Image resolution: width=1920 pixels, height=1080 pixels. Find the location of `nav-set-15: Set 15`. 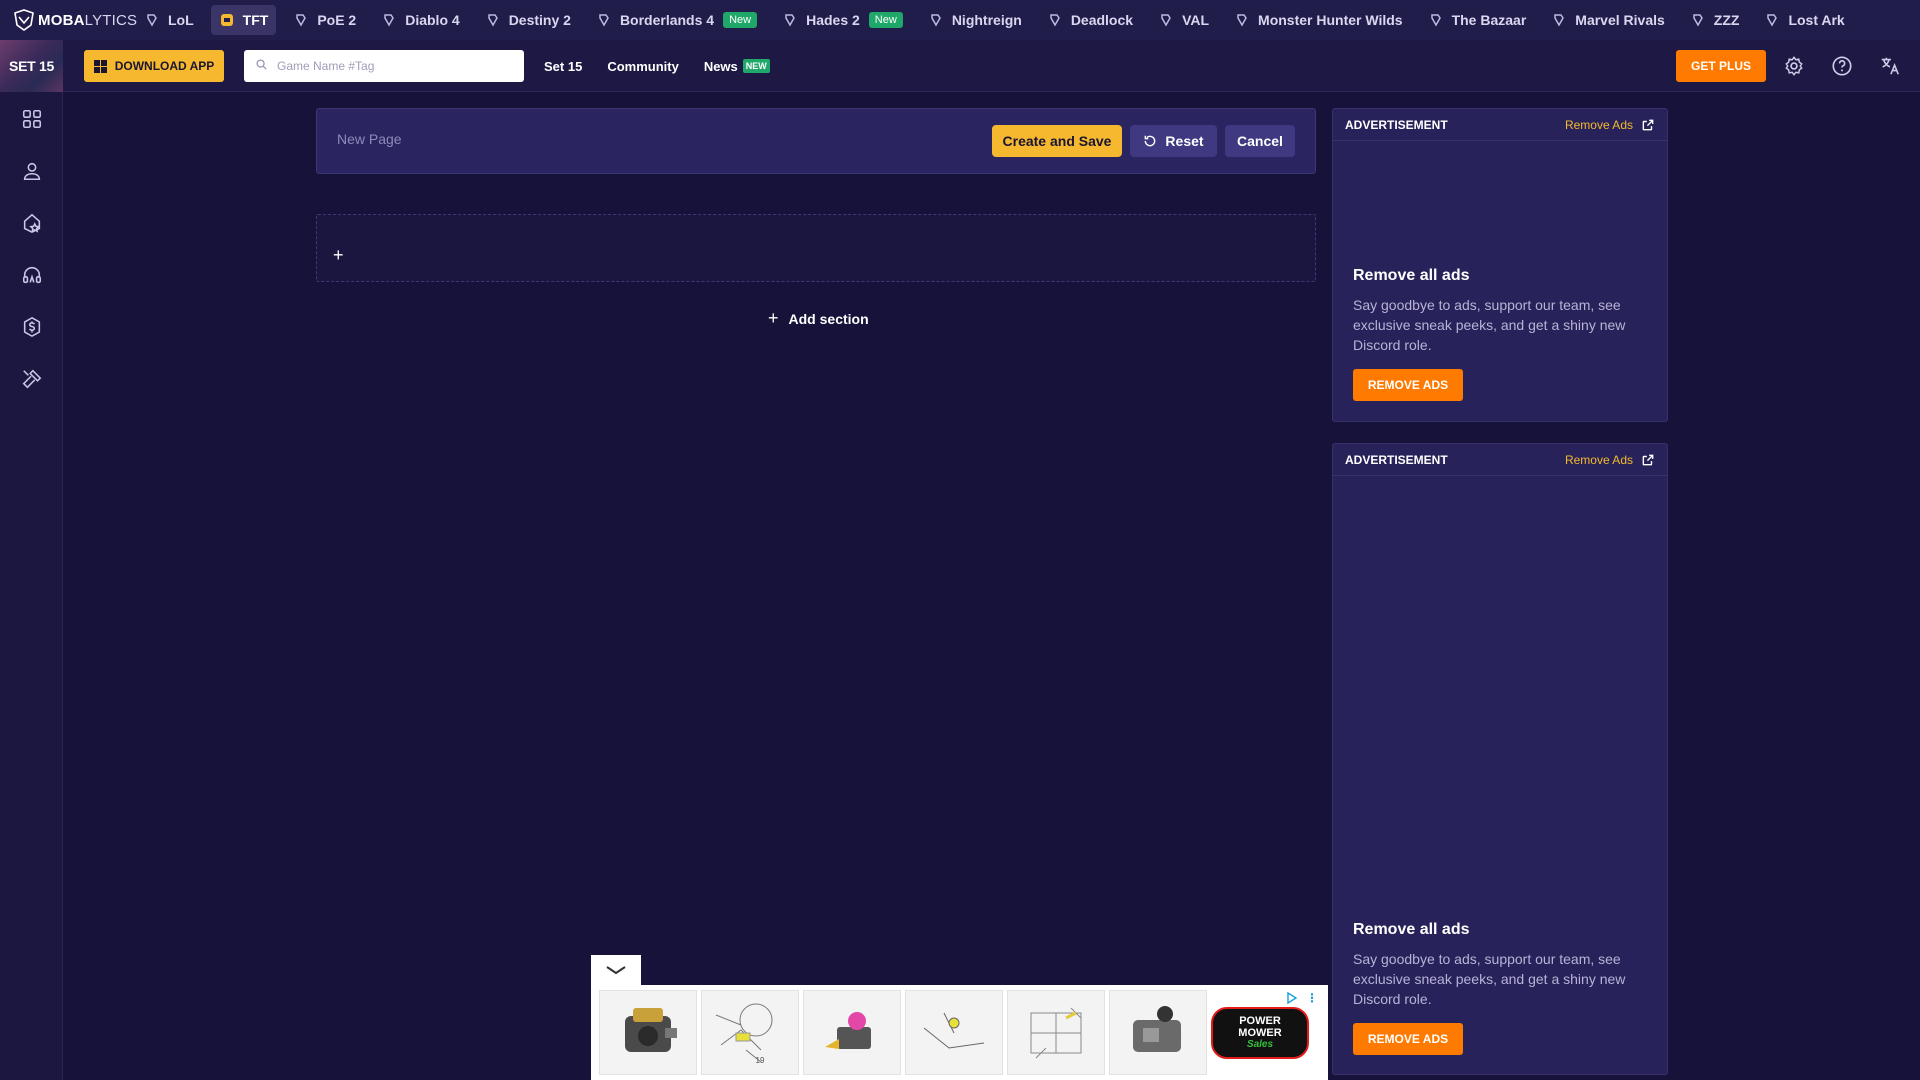

nav-set-15: Set 15 is located at coordinates (563, 66).